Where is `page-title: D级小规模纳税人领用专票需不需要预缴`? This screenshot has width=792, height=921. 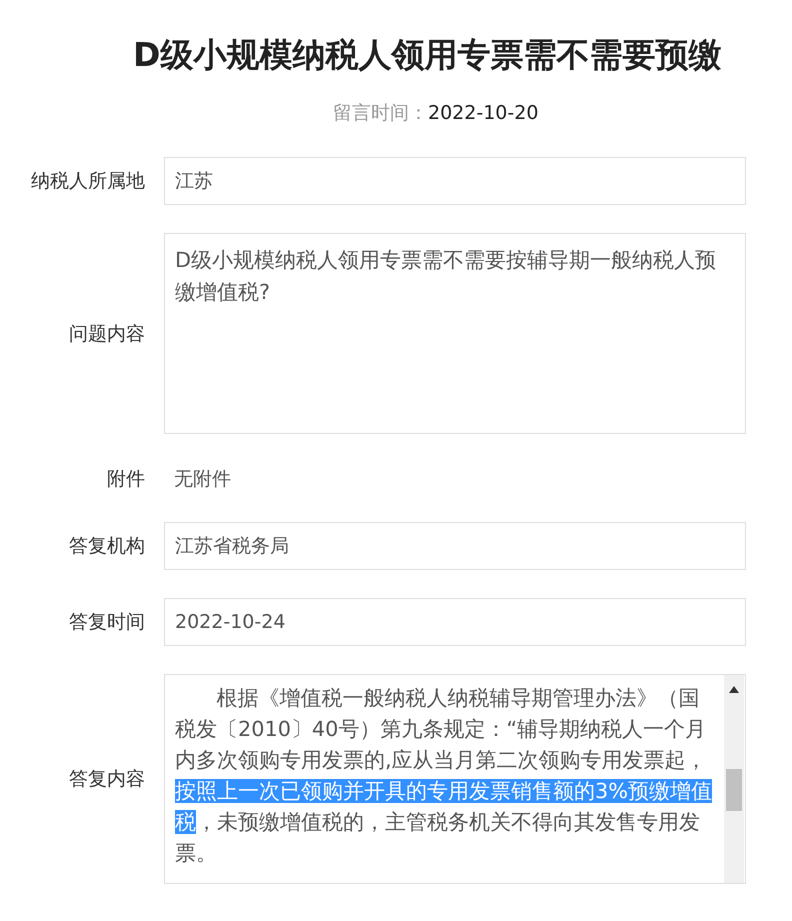
page-title: D级小规模纳税人领用专票需不需要预缴 is located at coordinates (427, 55).